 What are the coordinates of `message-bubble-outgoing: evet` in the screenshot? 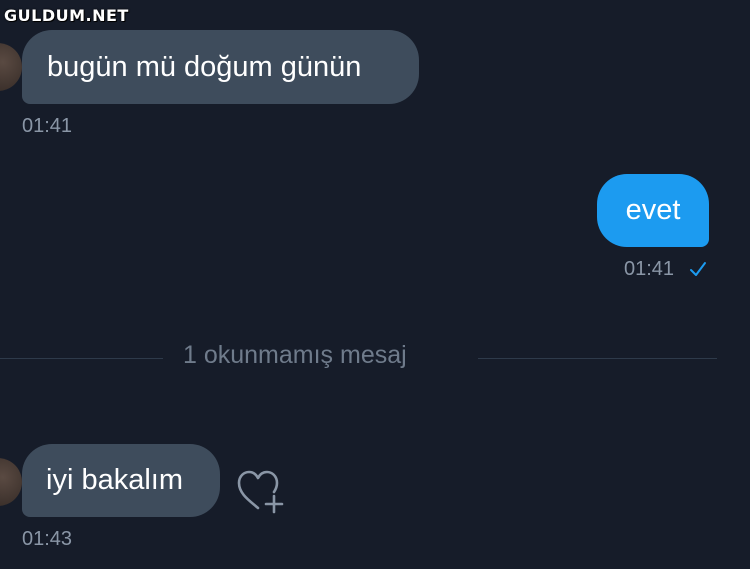 It's located at (653, 210).